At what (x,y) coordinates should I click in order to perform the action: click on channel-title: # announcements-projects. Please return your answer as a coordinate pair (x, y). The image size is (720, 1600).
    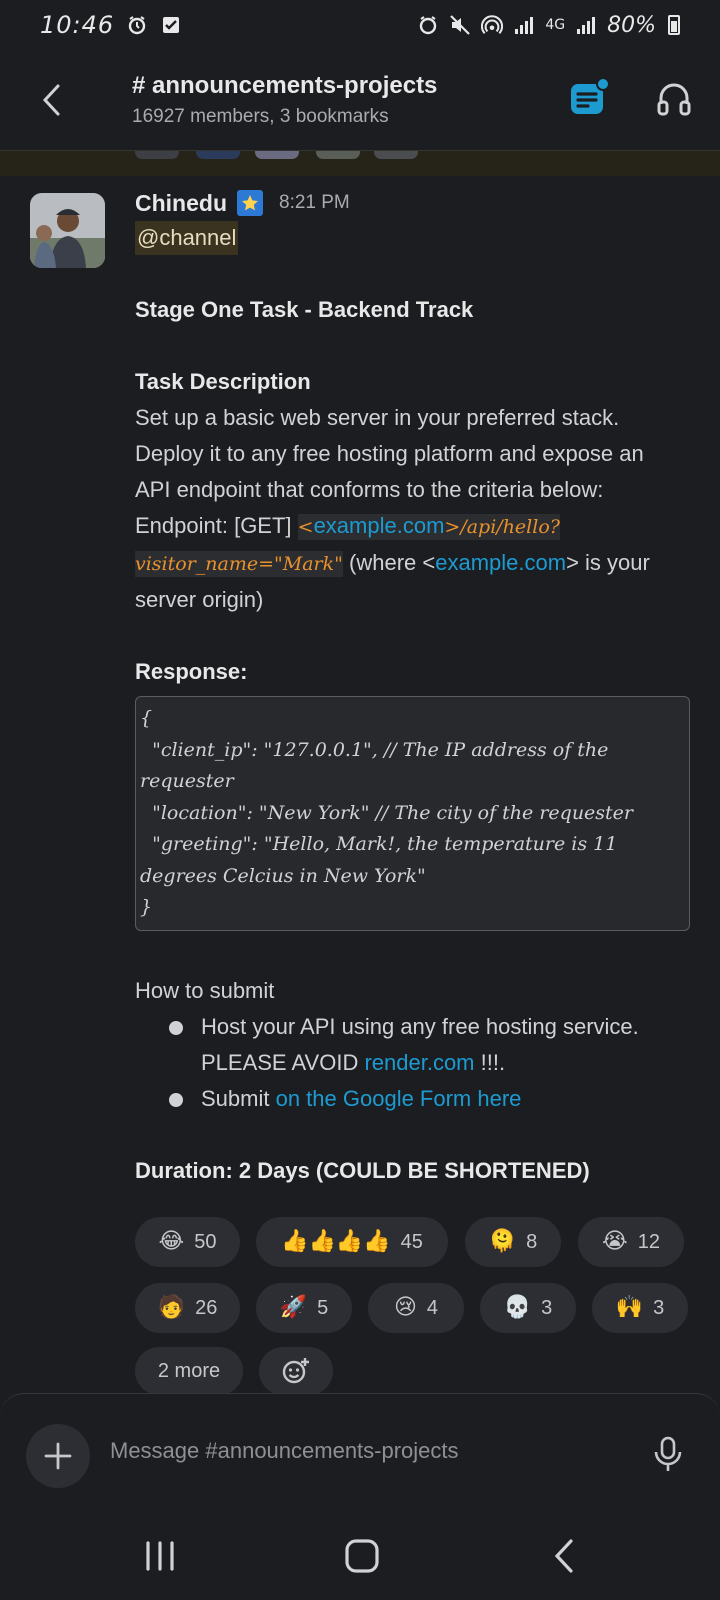
    Looking at the image, I should click on (285, 85).